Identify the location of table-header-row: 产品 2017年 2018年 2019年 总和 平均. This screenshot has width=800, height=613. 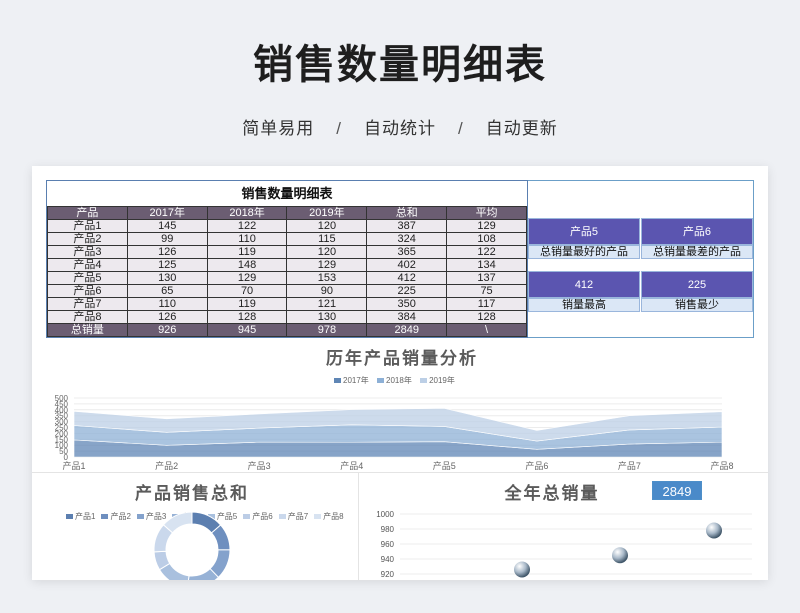
(287, 213).